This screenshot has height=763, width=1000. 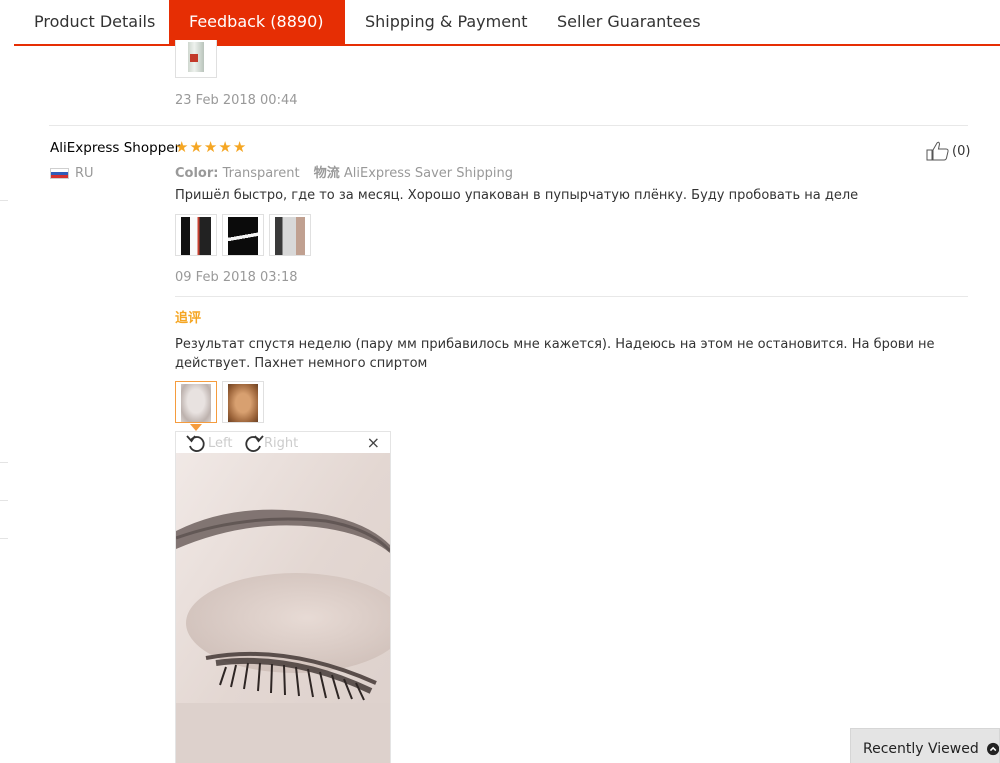 What do you see at coordinates (428, 173) in the screenshot?
I see `logistics-value: AliExpress Saver Shipping` at bounding box center [428, 173].